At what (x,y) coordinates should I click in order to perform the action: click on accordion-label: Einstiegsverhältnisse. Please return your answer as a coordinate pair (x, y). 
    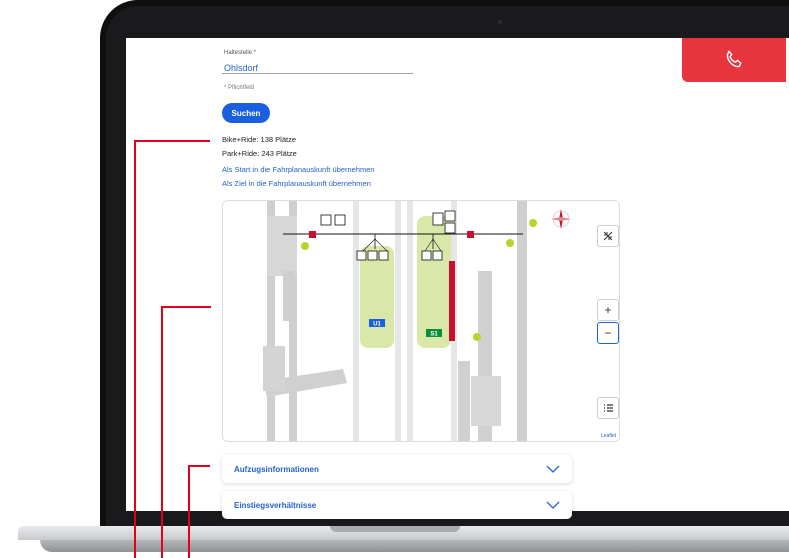
    Looking at the image, I should click on (275, 505).